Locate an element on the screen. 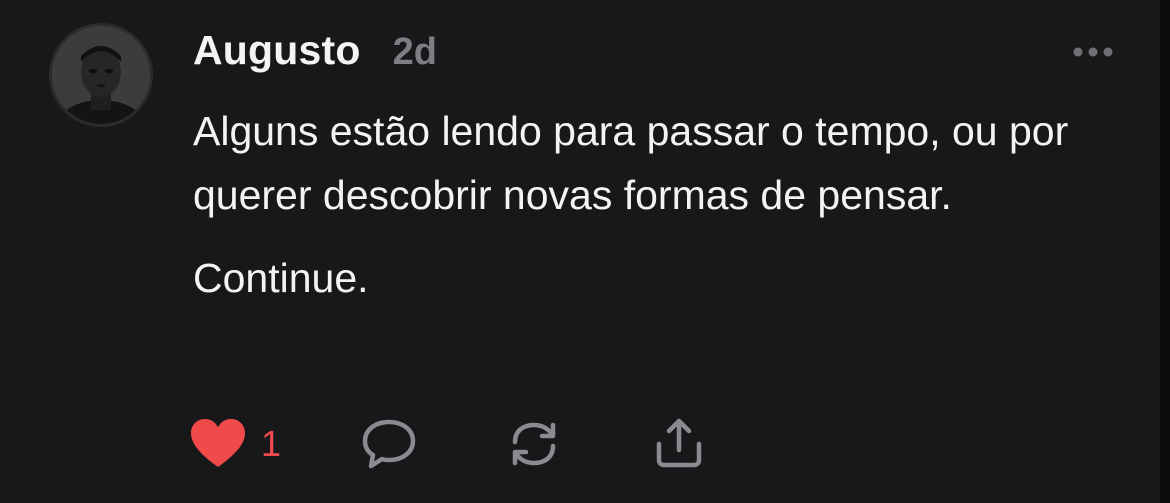 The height and width of the screenshot is (503, 1170). more-horizontal-icon is located at coordinates (1093, 52).